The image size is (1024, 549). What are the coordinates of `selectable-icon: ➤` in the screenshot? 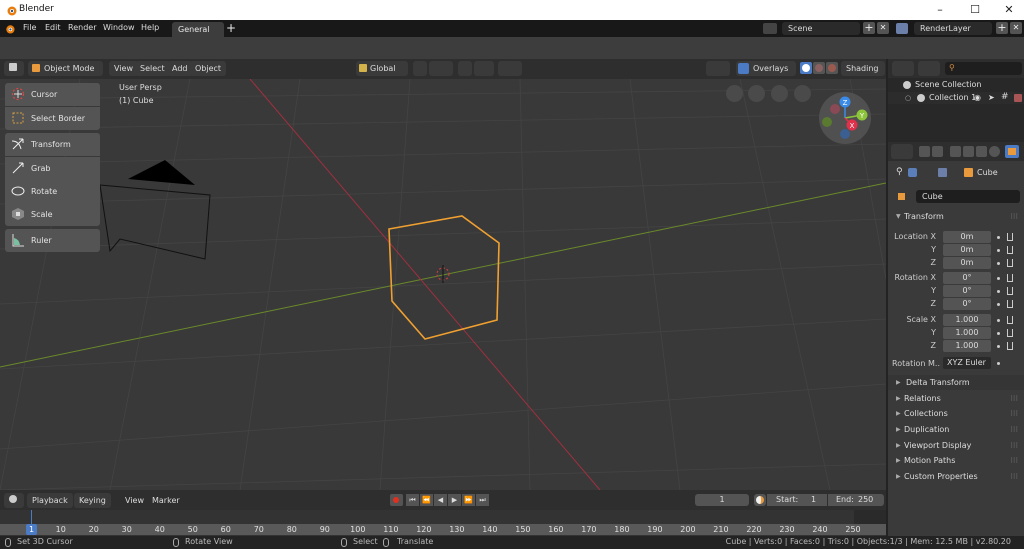 It's located at (991, 97).